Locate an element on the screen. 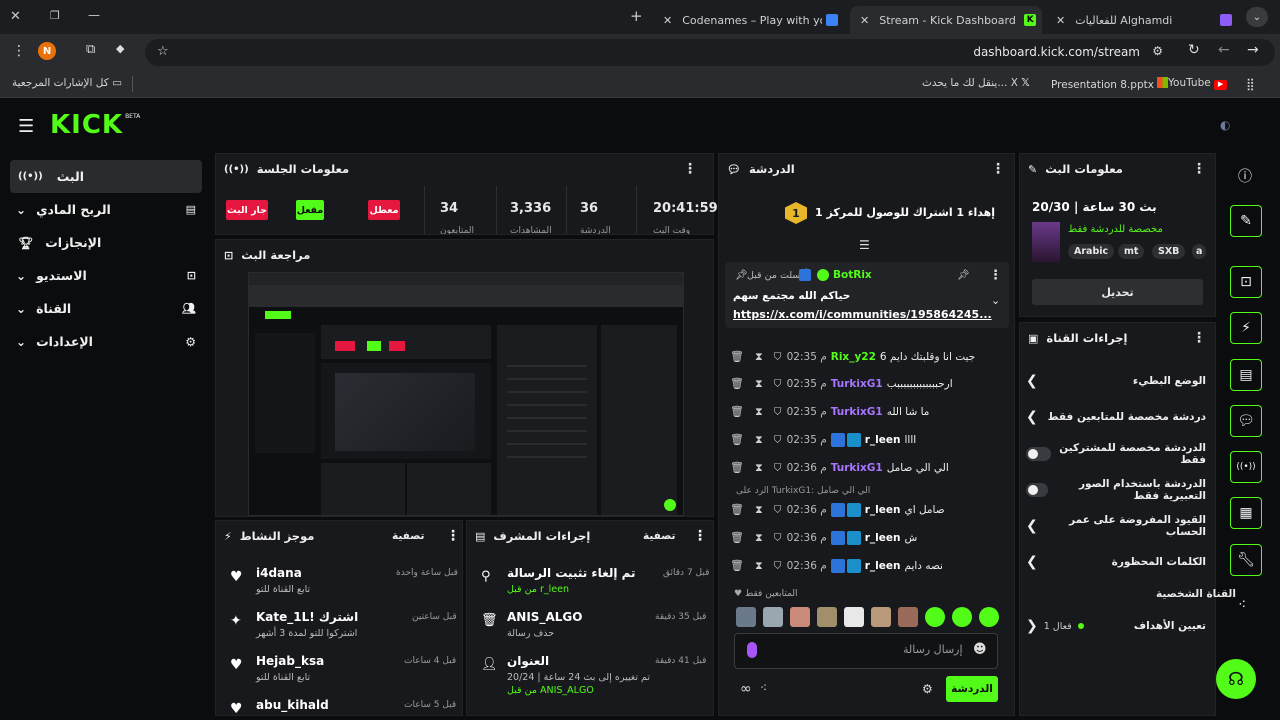  sidebar-item-achievements: 🏆︎ الإنجازات is located at coordinates (106, 242).